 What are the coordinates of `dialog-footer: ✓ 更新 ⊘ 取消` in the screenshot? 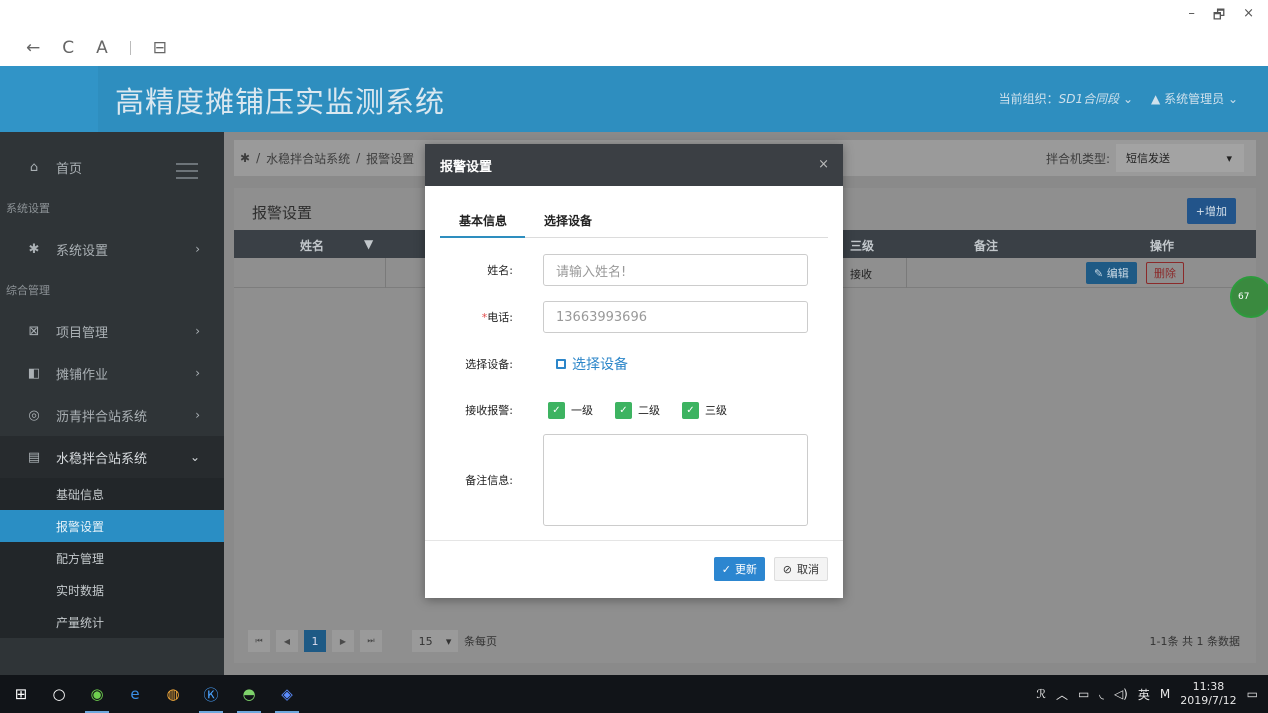 It's located at (634, 569).